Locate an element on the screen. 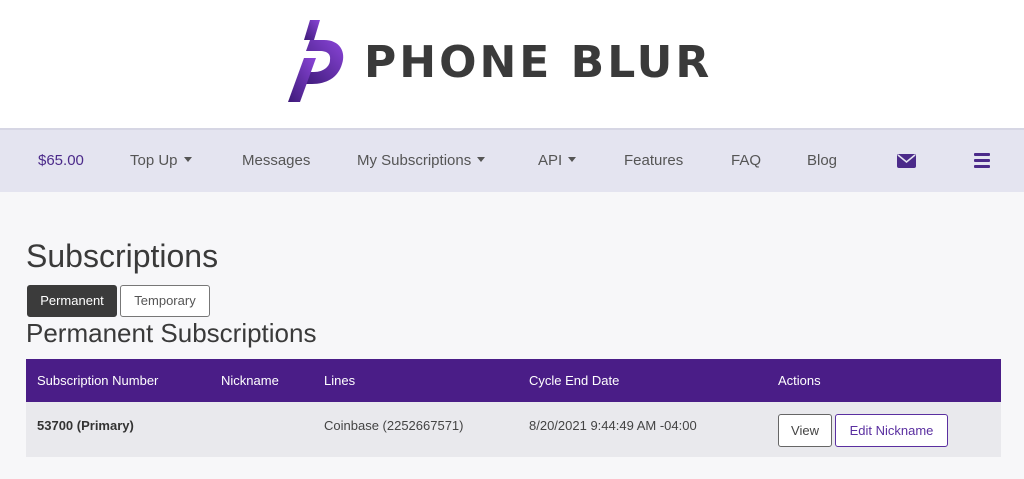 This screenshot has width=1024, height=479. brand-name: PHONE BLUR is located at coordinates (538, 62).